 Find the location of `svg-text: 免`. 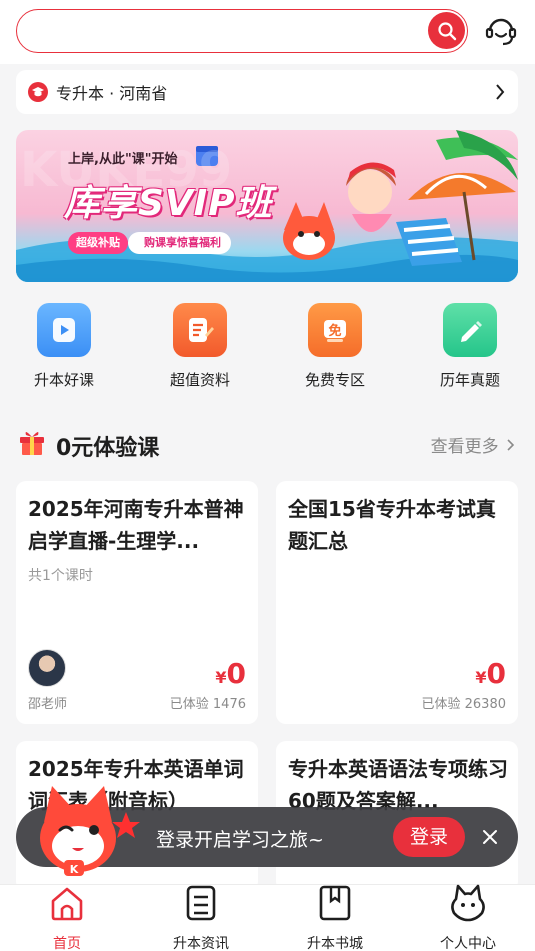

svg-text: 免 is located at coordinates (334, 331).